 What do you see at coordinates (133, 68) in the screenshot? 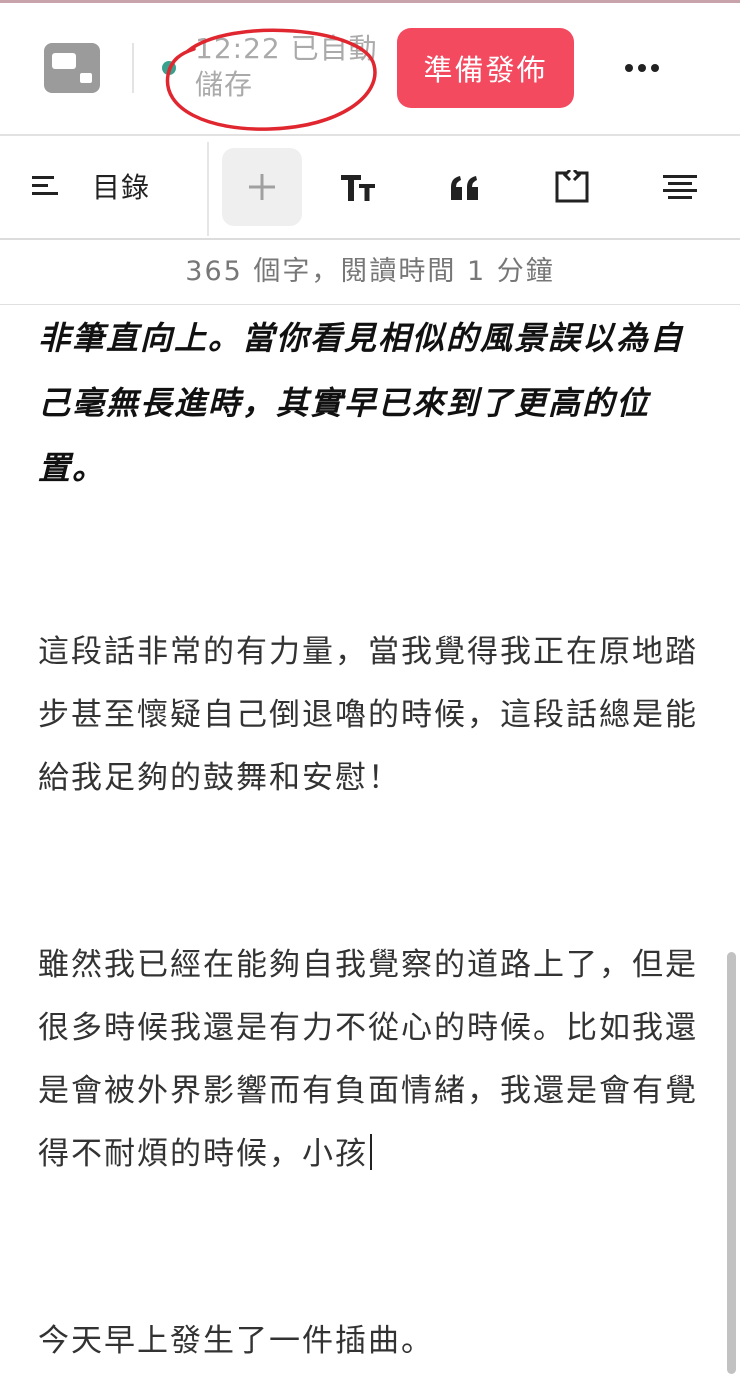
I see `header-divider` at bounding box center [133, 68].